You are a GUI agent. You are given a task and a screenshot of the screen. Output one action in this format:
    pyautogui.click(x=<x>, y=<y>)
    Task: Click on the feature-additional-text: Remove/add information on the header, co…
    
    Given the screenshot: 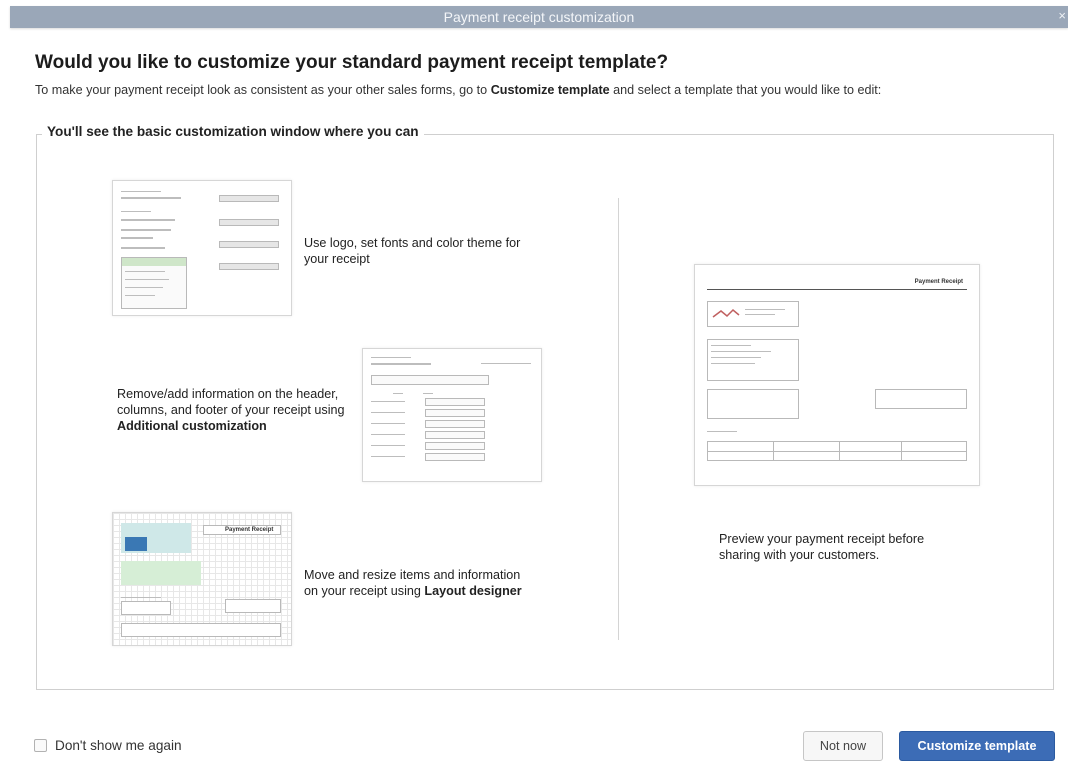 What is the action you would take?
    pyautogui.click(x=231, y=410)
    